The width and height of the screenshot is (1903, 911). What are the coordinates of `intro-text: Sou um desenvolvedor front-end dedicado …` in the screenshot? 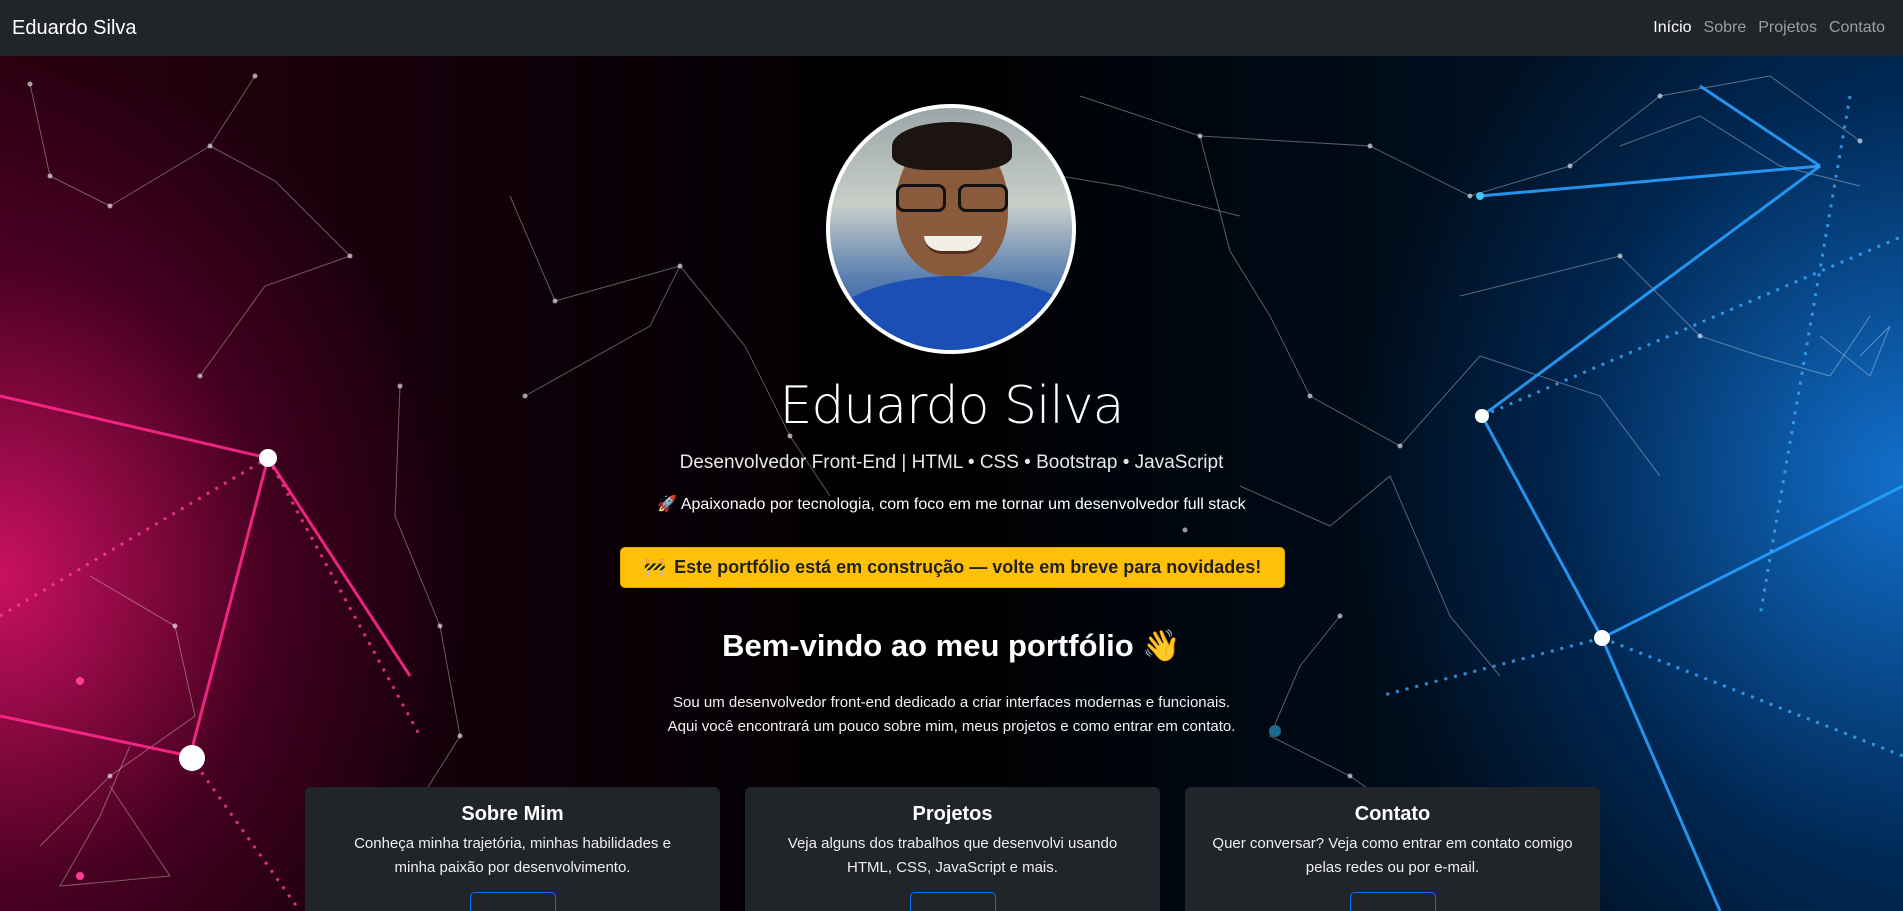 It's located at (951, 715).